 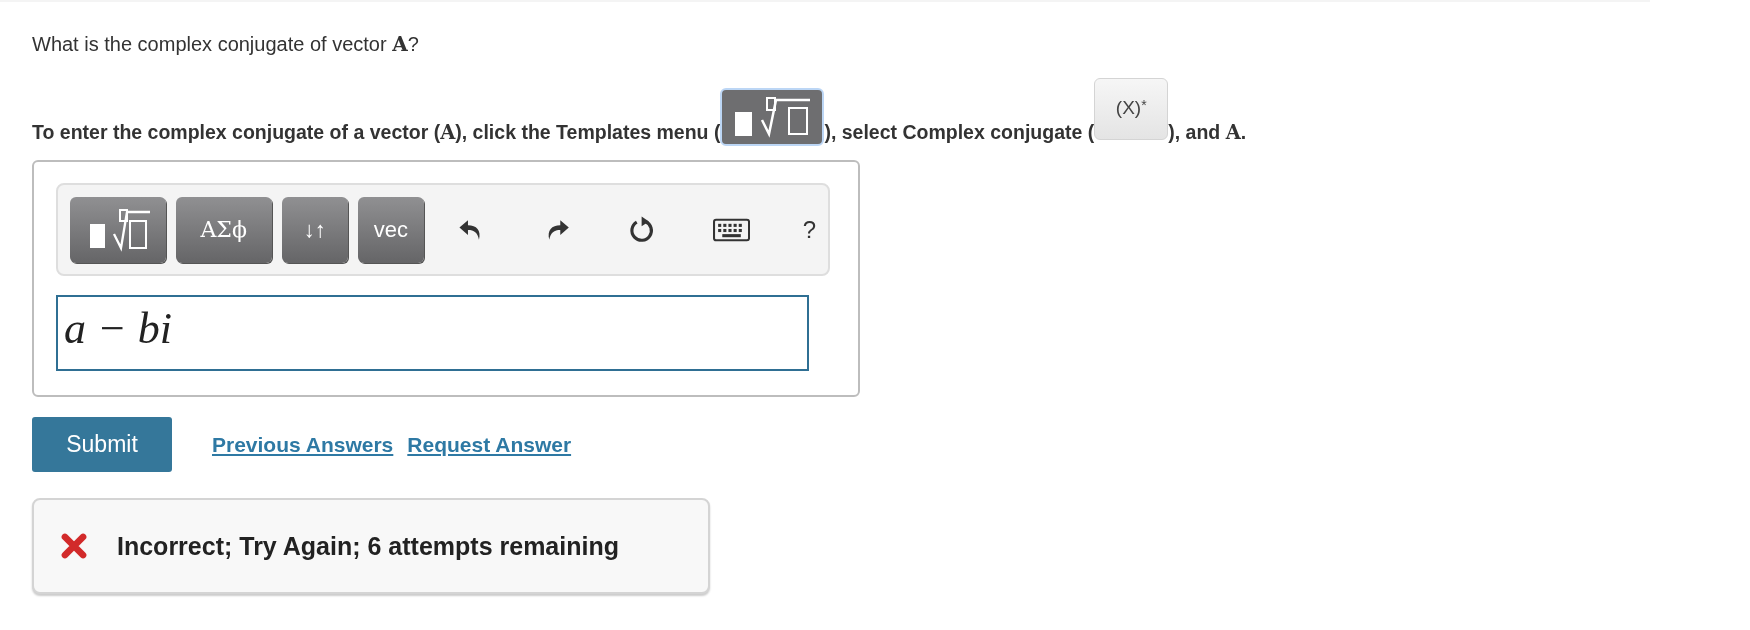 I want to click on feedback-text: Incorrect; Try Again; 6 attempts remaining, so click(x=368, y=546).